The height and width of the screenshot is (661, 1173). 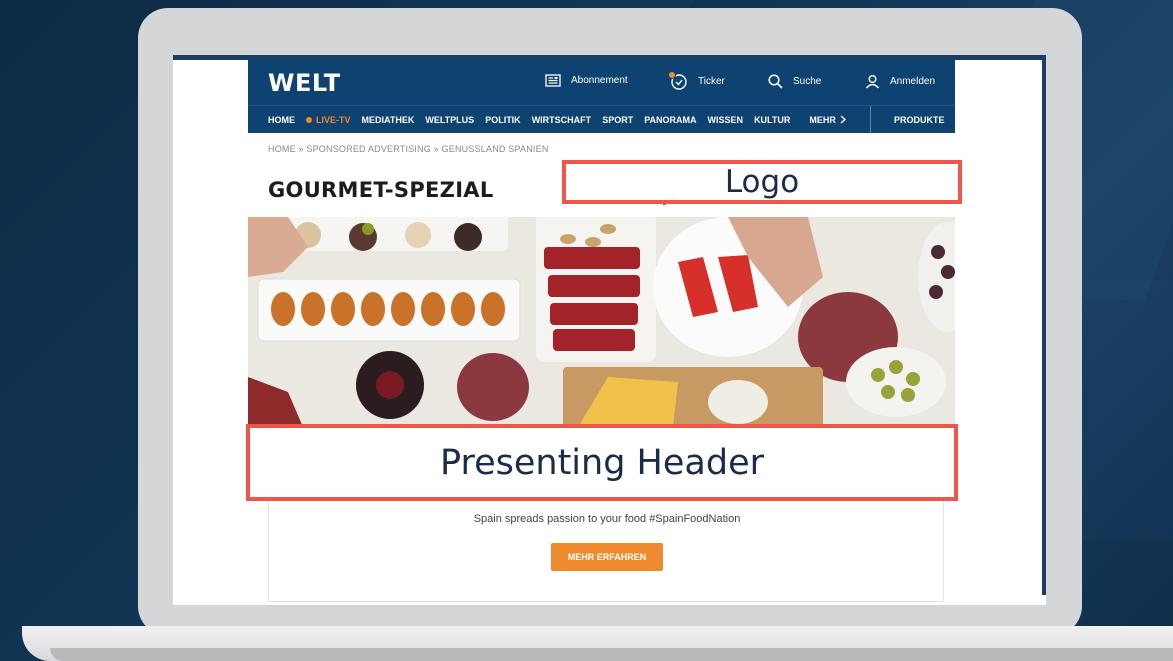 I want to click on search-link: Suche, so click(x=794, y=81).